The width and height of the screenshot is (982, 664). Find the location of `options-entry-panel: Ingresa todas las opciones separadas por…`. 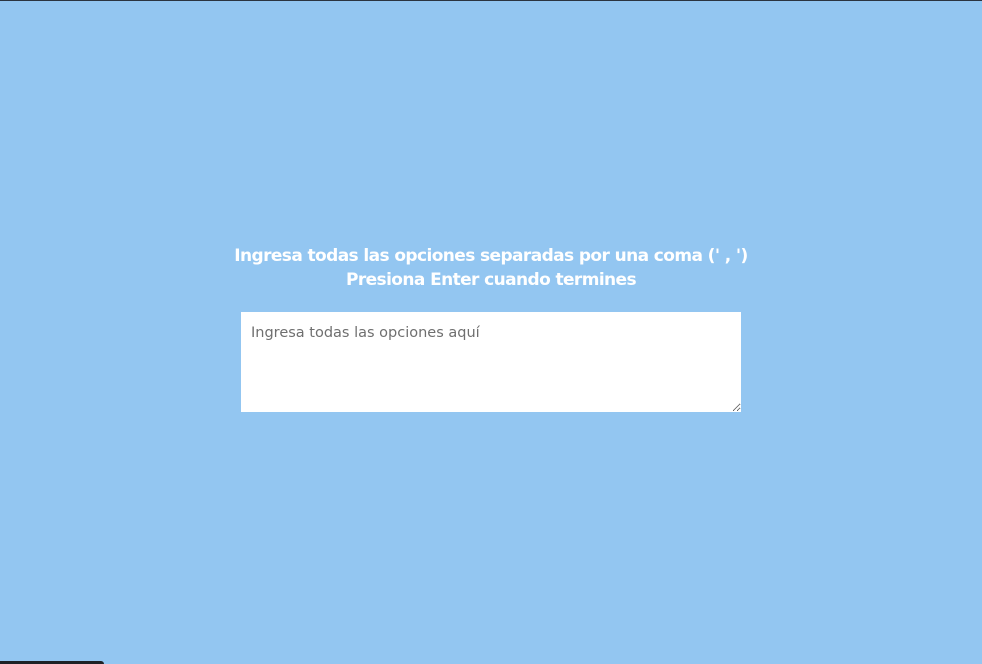

options-entry-panel: Ingresa todas las opciones separadas por… is located at coordinates (491, 328).